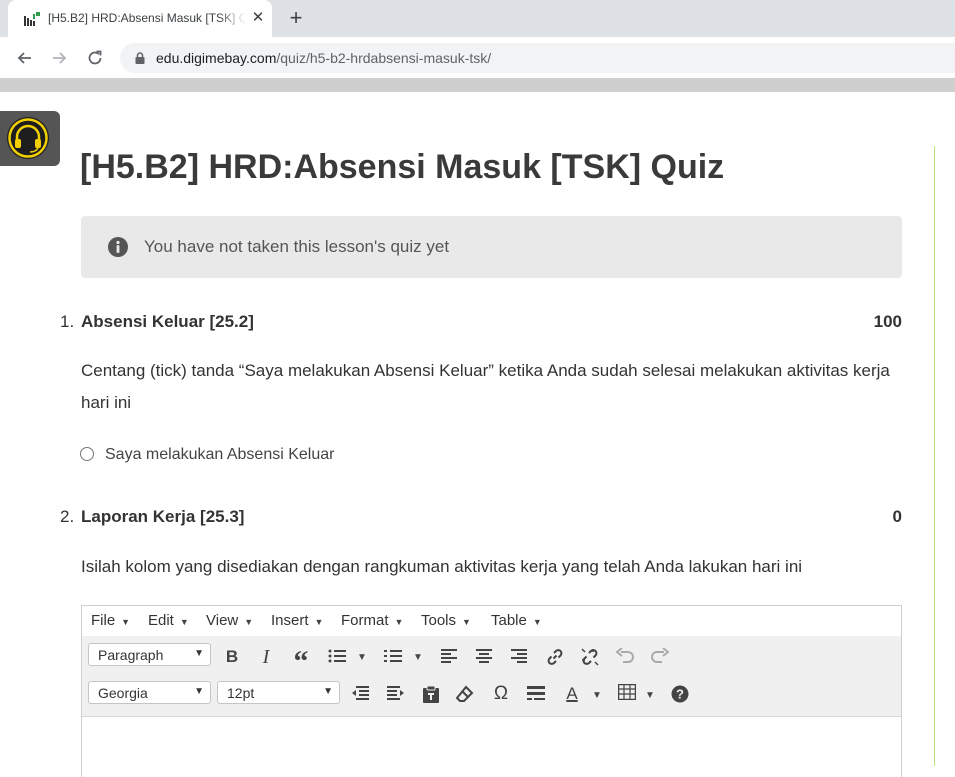 The width and height of the screenshot is (955, 777). I want to click on headphones-icon, so click(28, 138).